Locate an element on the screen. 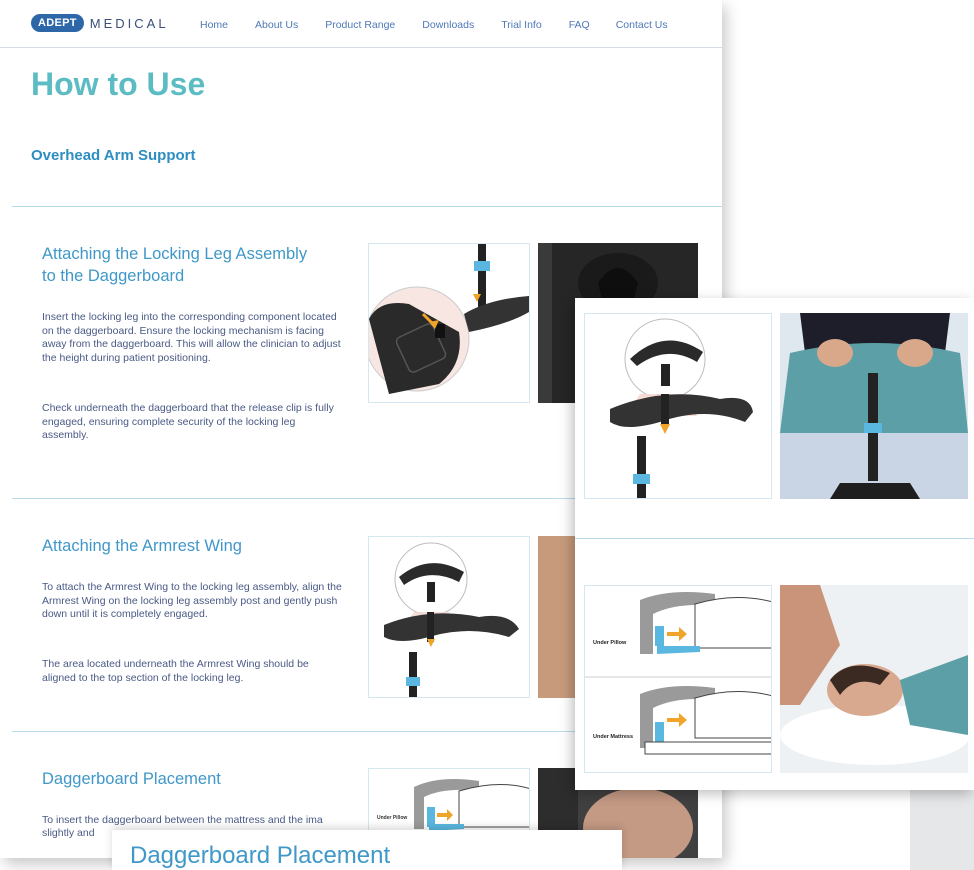  zoom-patient-photo-image is located at coordinates (874, 679).